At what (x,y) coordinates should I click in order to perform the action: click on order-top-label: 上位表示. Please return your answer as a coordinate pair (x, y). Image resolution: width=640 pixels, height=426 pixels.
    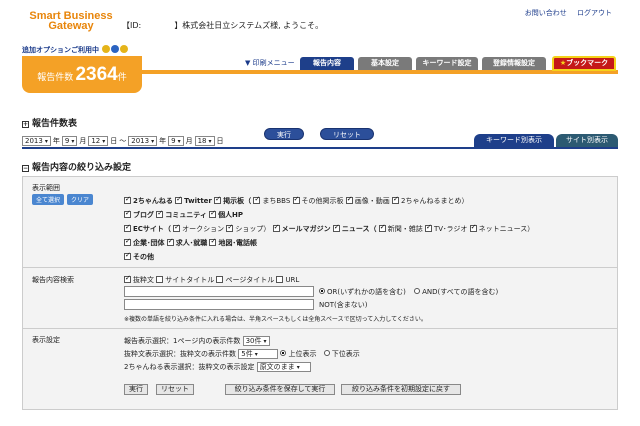
    Looking at the image, I should click on (302, 354).